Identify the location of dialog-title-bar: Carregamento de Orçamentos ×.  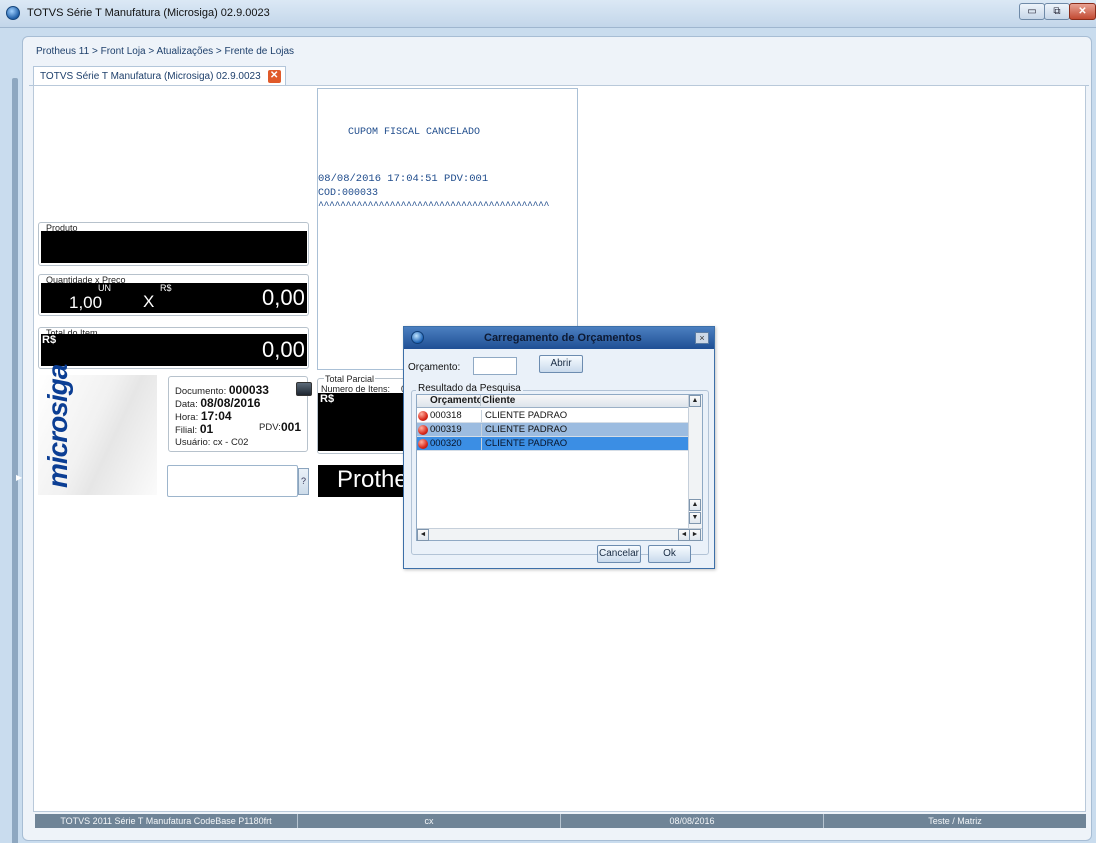
(559, 338).